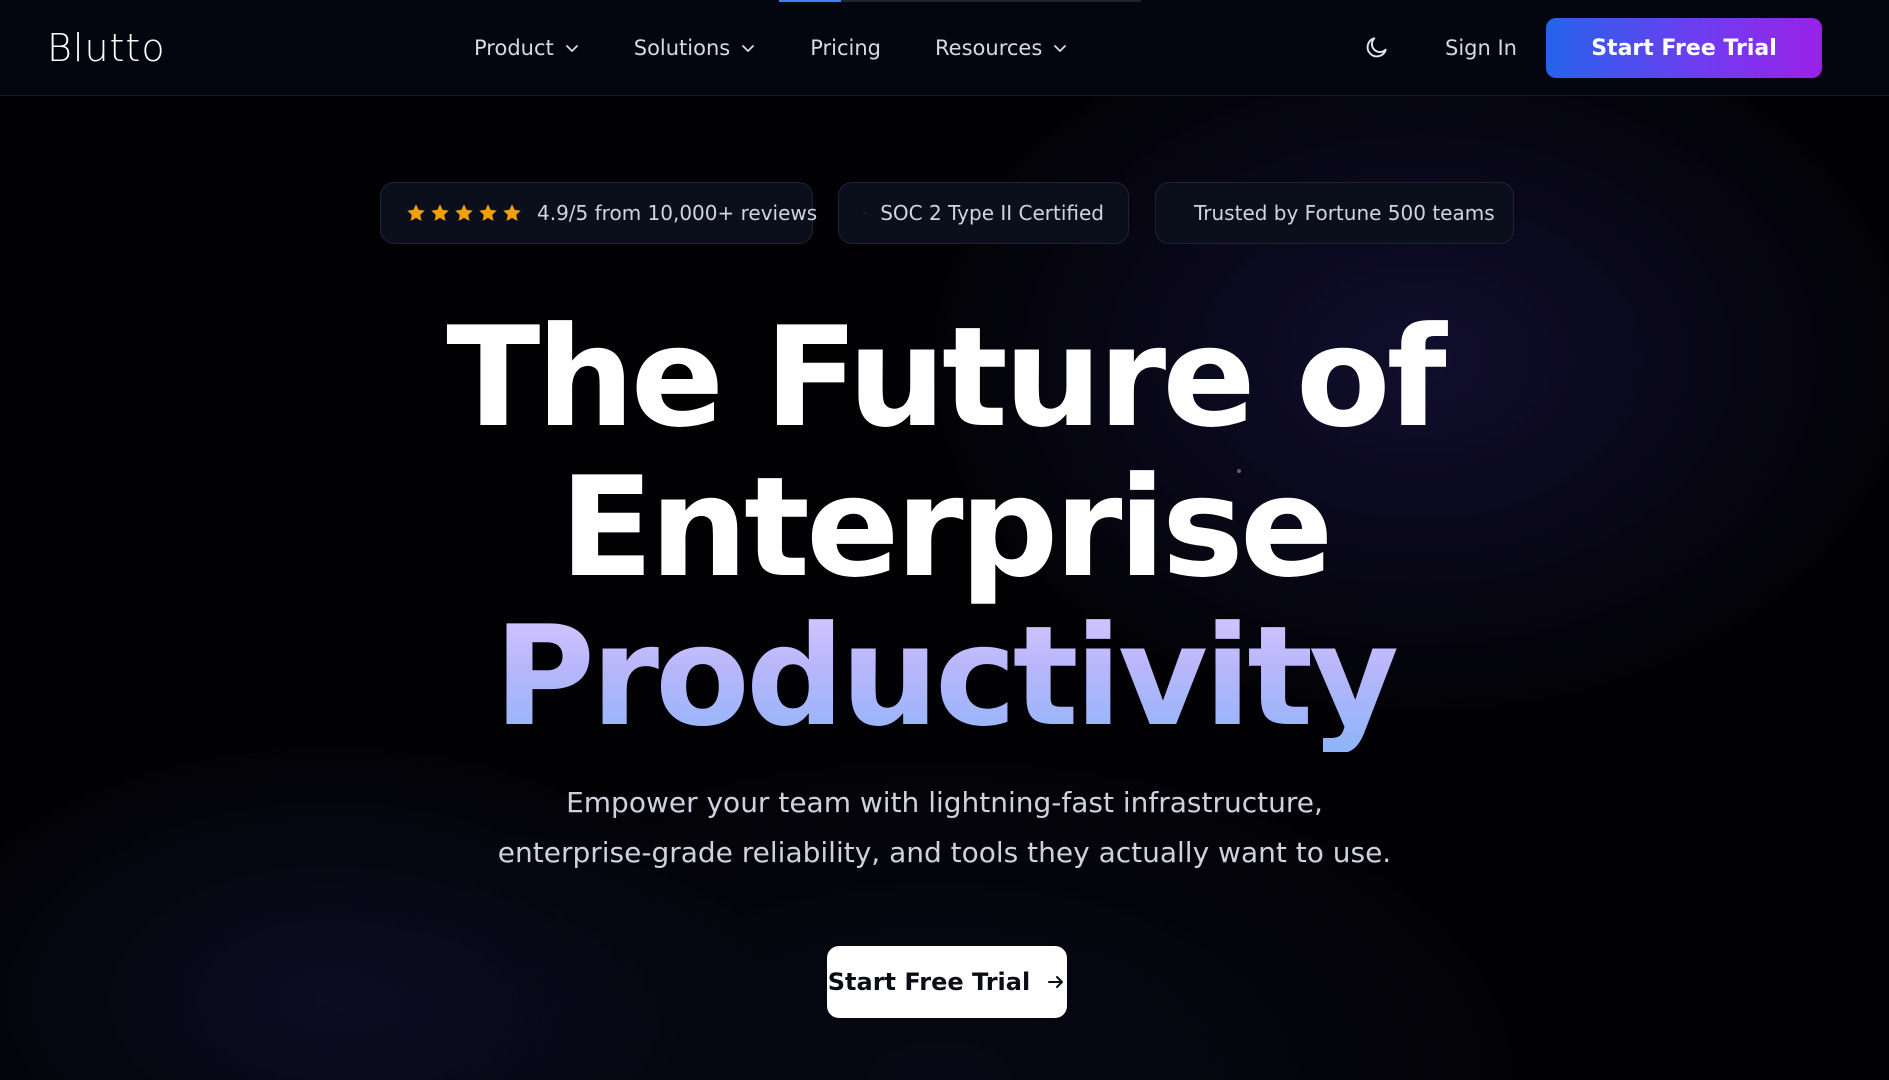 The width and height of the screenshot is (1889, 1080). I want to click on trust-text: Trusted by Fortune 500 teams, so click(1344, 213).